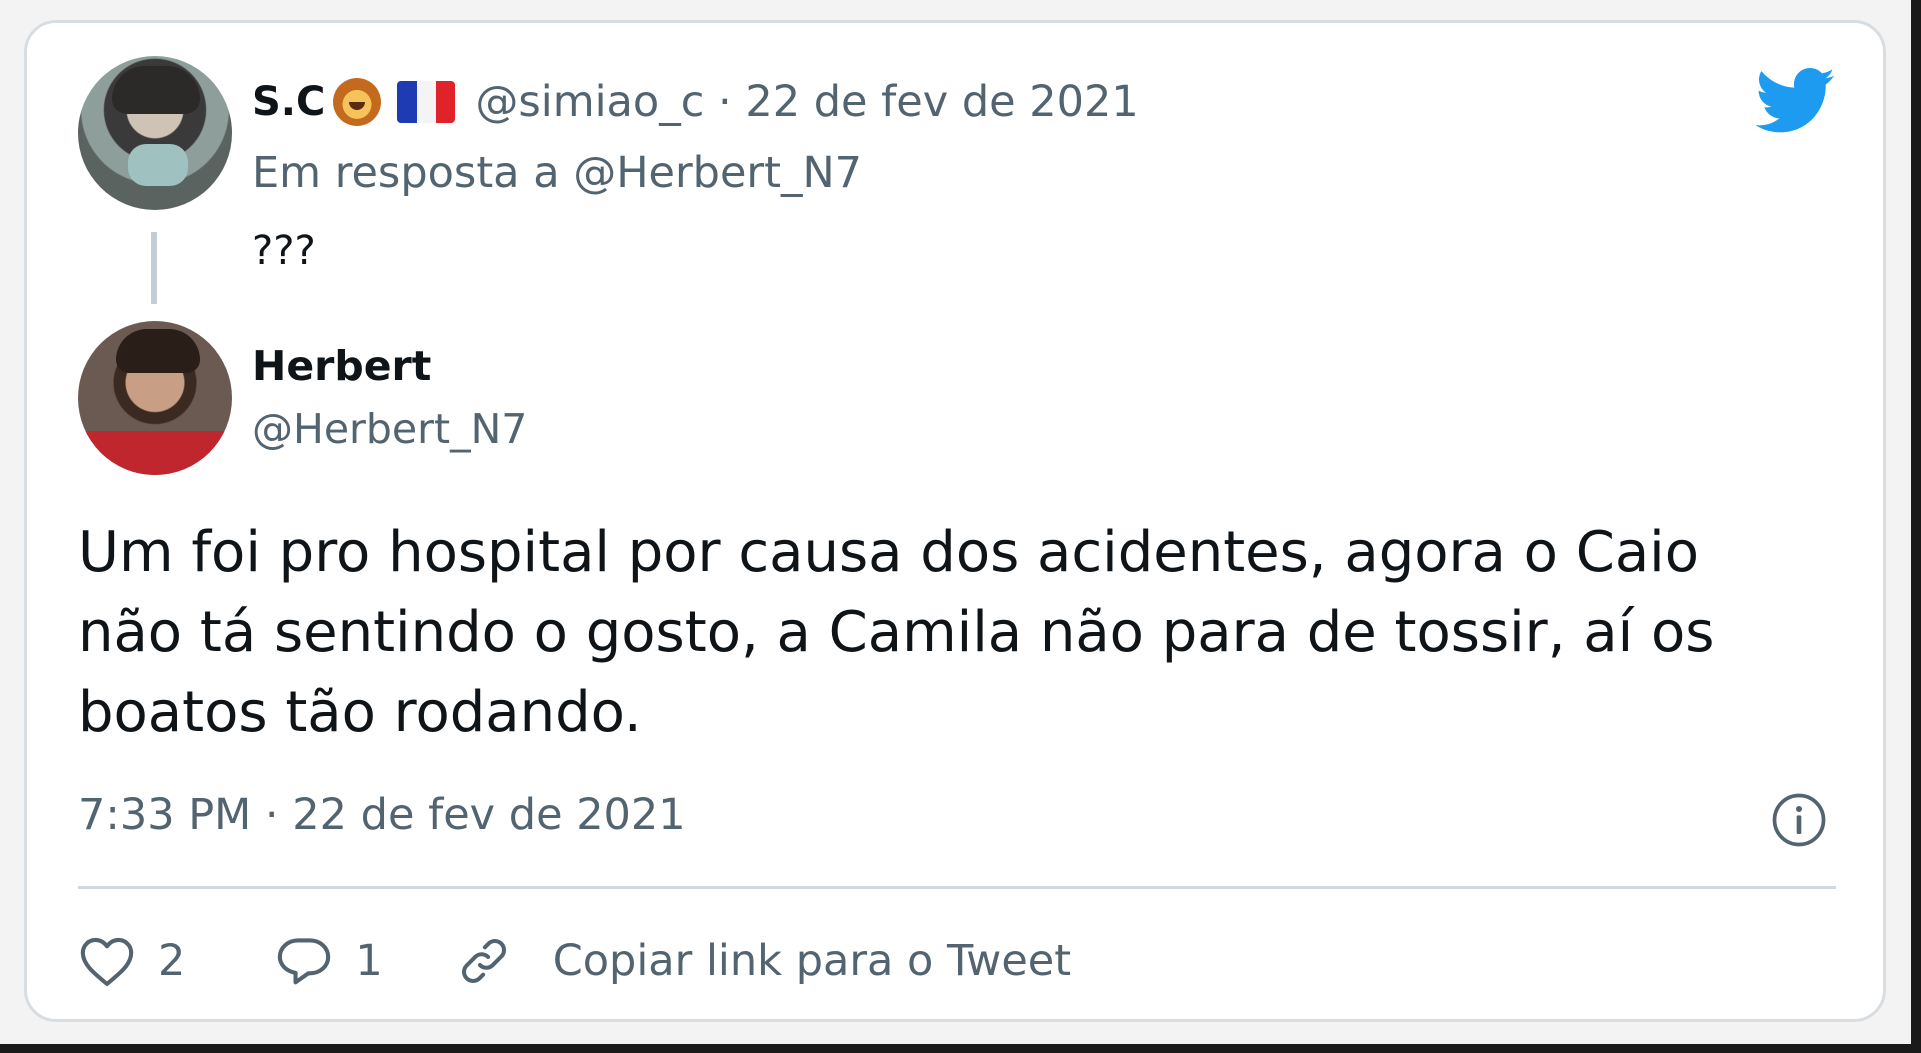 This screenshot has width=1921, height=1053. What do you see at coordinates (154, 268) in the screenshot?
I see `thread-connector-line` at bounding box center [154, 268].